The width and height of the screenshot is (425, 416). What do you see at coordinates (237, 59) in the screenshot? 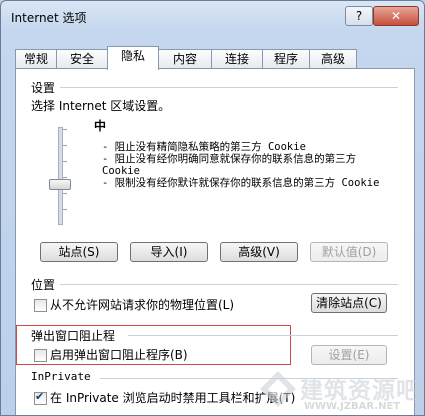
I see `tab-connections: 连接` at bounding box center [237, 59].